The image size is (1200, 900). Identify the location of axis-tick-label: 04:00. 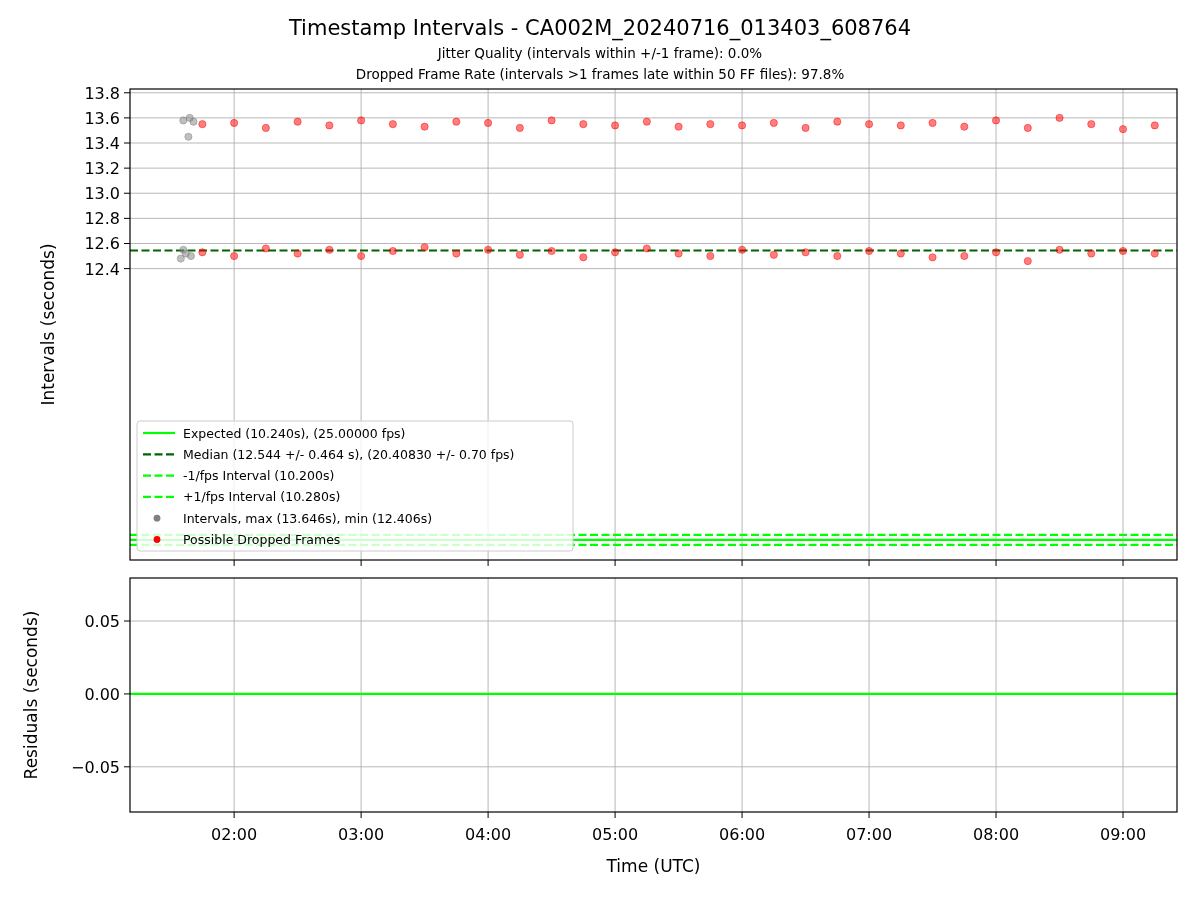
(488, 834).